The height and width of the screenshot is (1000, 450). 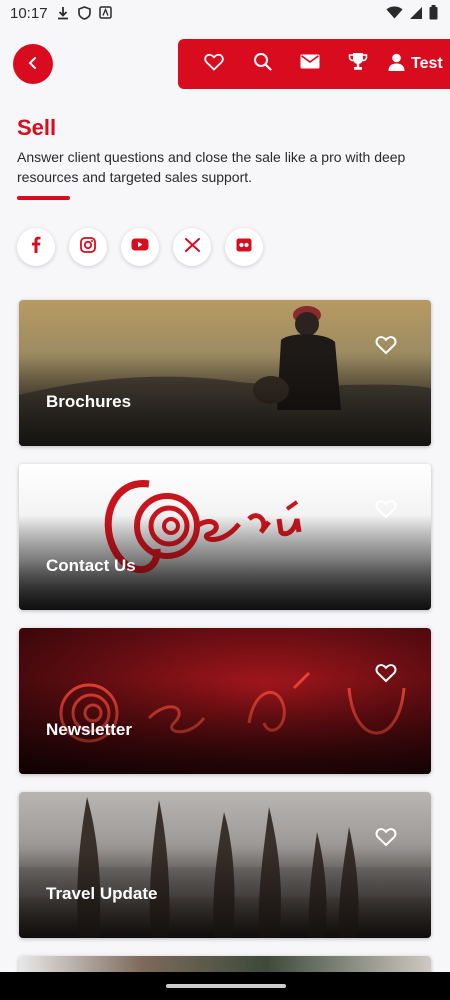 What do you see at coordinates (29, 13) in the screenshot?
I see `status-time: 10:17` at bounding box center [29, 13].